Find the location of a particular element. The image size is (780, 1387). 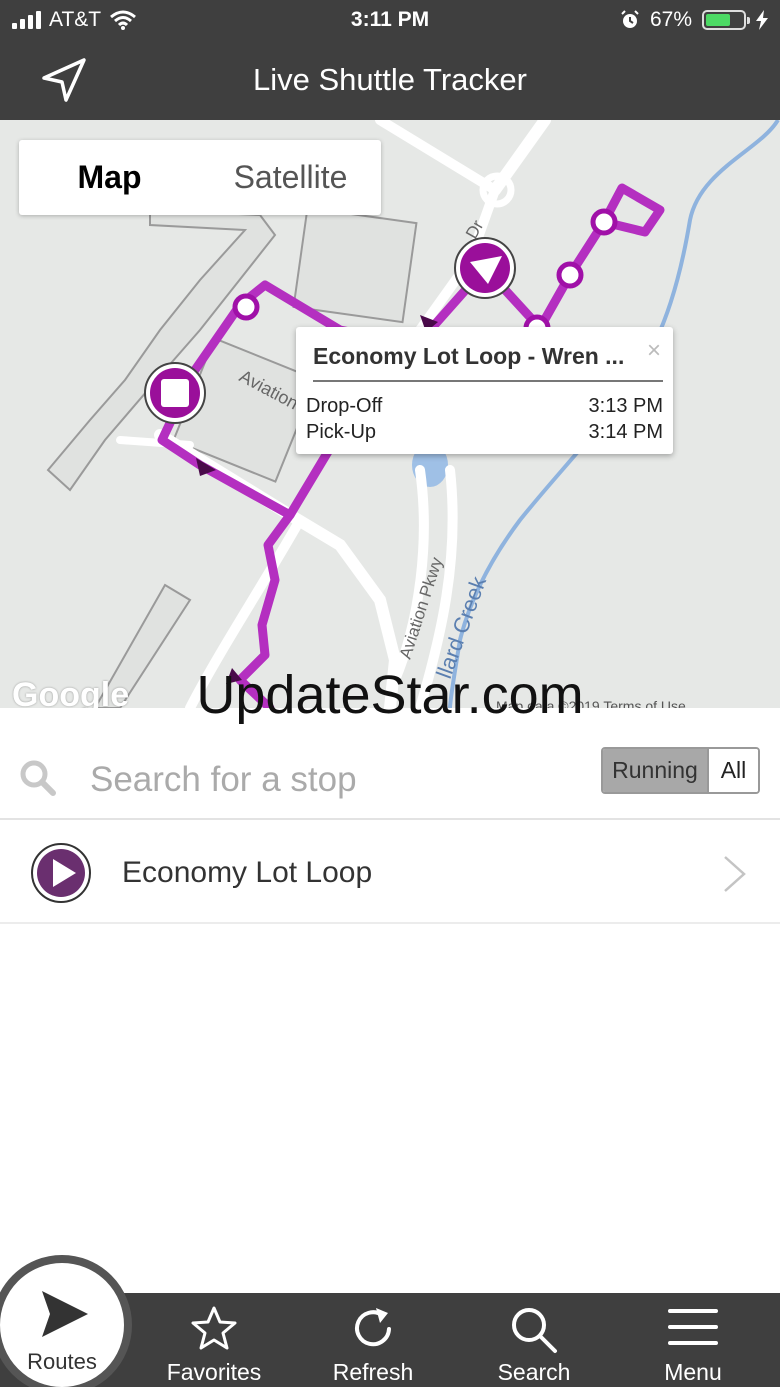

tab-label: Search is located at coordinates (534, 1372).